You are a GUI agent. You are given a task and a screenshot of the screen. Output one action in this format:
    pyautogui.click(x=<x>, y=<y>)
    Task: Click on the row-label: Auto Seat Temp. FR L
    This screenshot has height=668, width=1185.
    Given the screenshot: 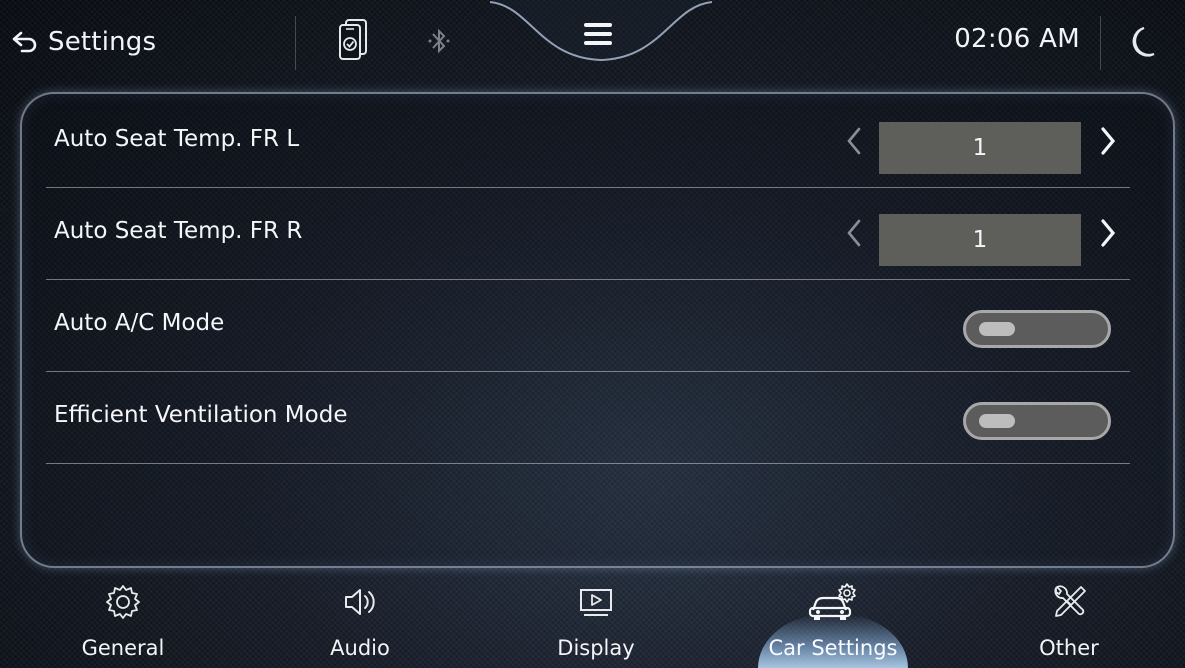 What is the action you would take?
    pyautogui.click(x=177, y=139)
    